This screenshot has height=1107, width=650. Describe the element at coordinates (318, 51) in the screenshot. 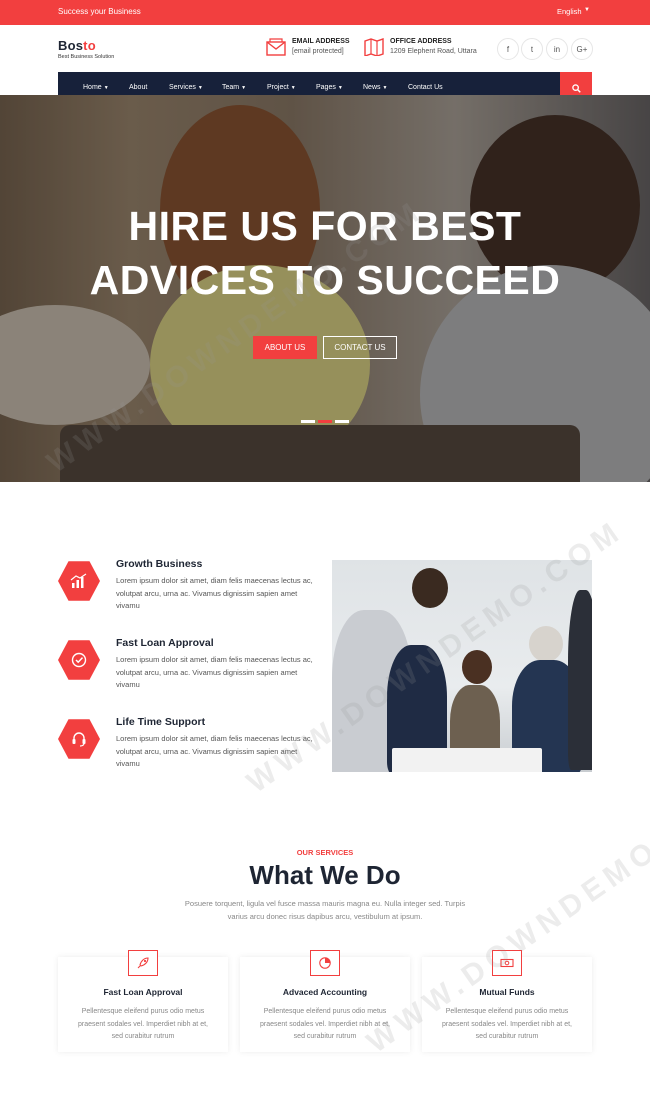

I see `email-value: [email protected]` at that location.